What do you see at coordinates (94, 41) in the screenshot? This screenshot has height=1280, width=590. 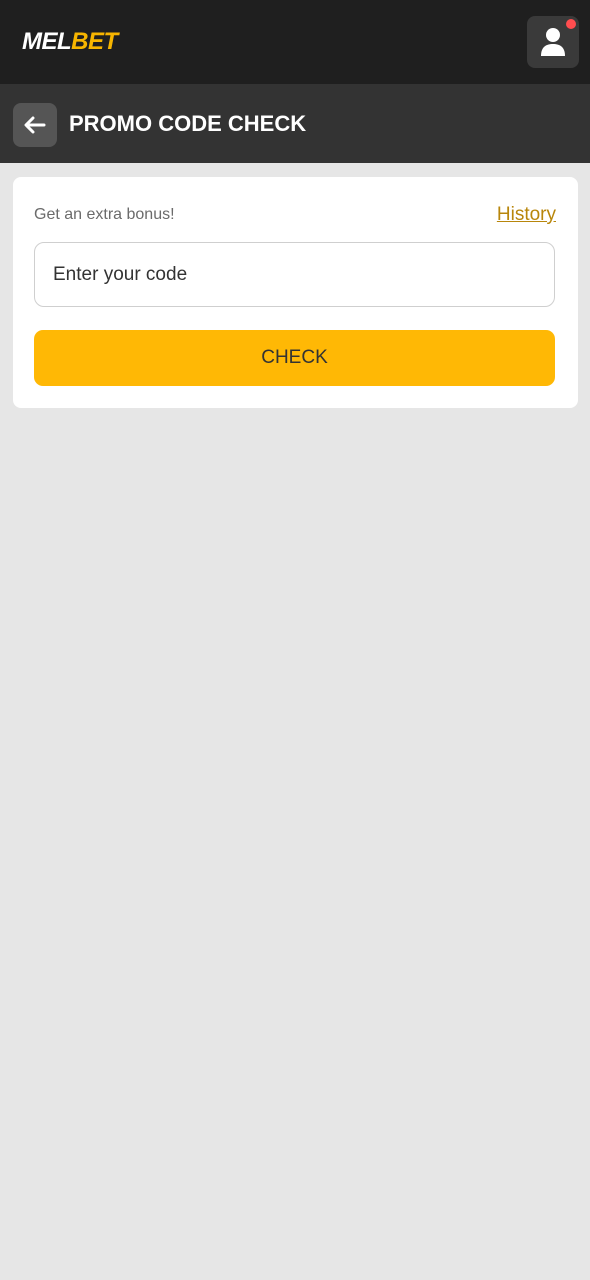 I see `logo-text-bet: BET` at bounding box center [94, 41].